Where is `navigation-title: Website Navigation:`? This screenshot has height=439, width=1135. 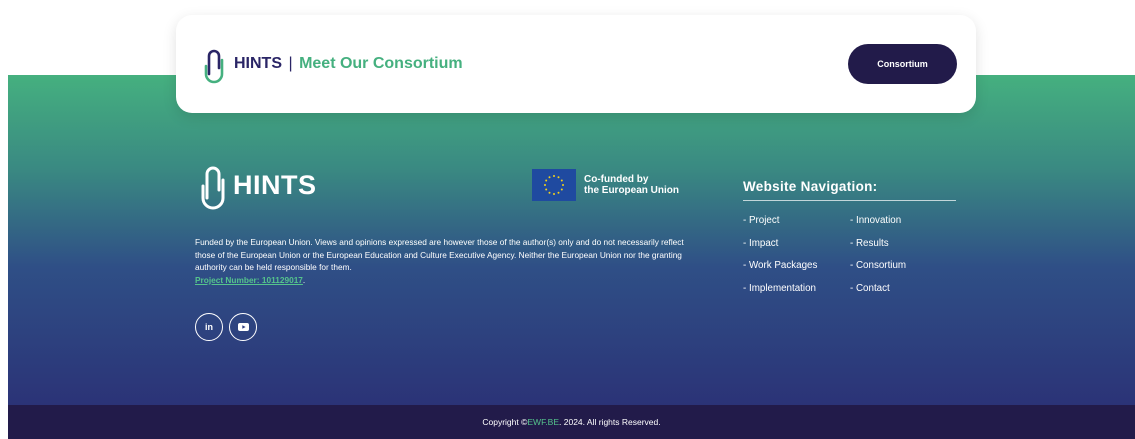 navigation-title: Website Navigation: is located at coordinates (849, 190).